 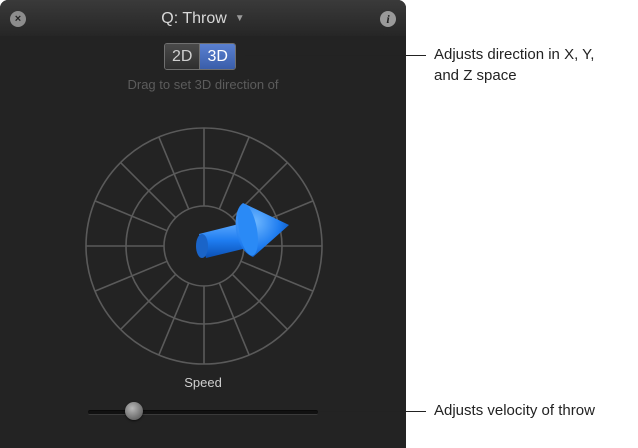 I want to click on velocity-callout: Adjusts velocity of throw, so click(x=514, y=410).